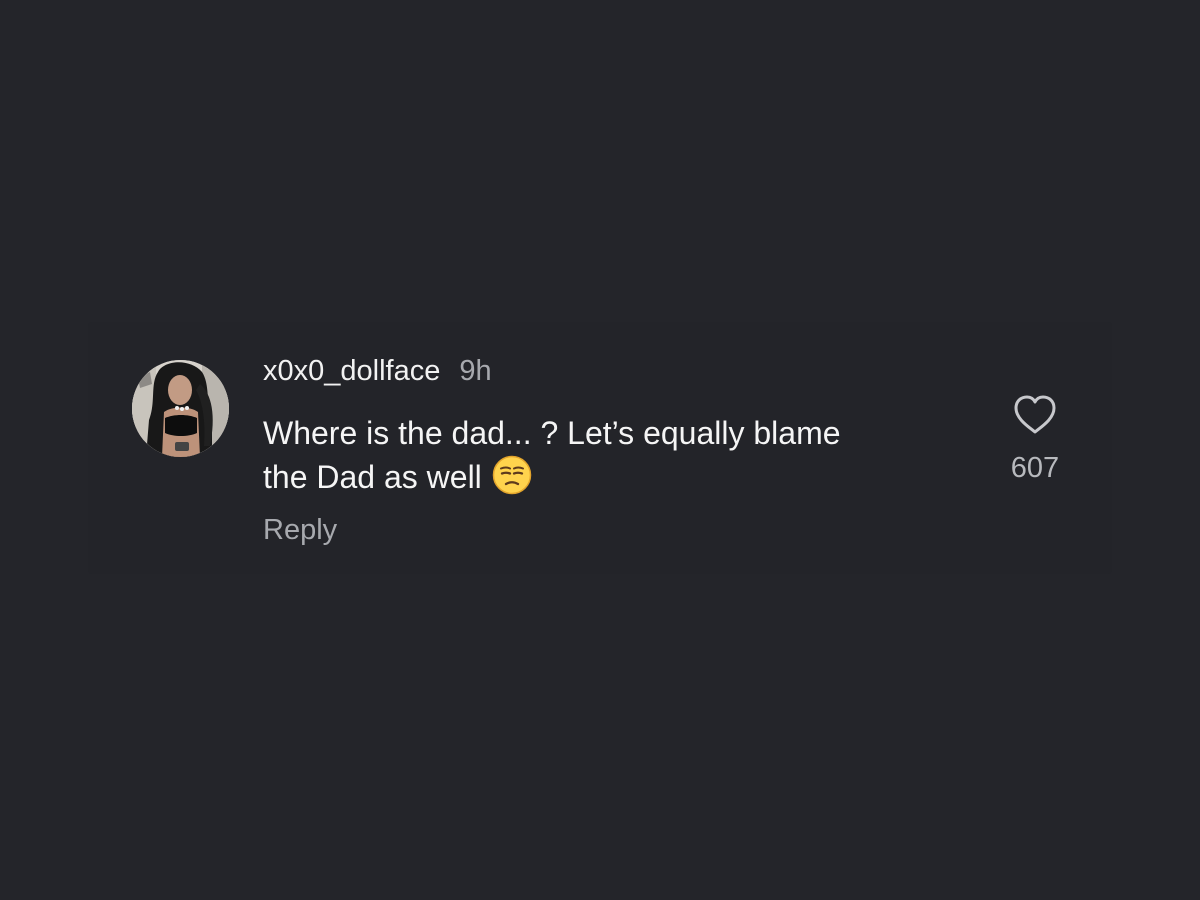  I want to click on comment-meta: x0x0_dollface 9h, so click(377, 375).